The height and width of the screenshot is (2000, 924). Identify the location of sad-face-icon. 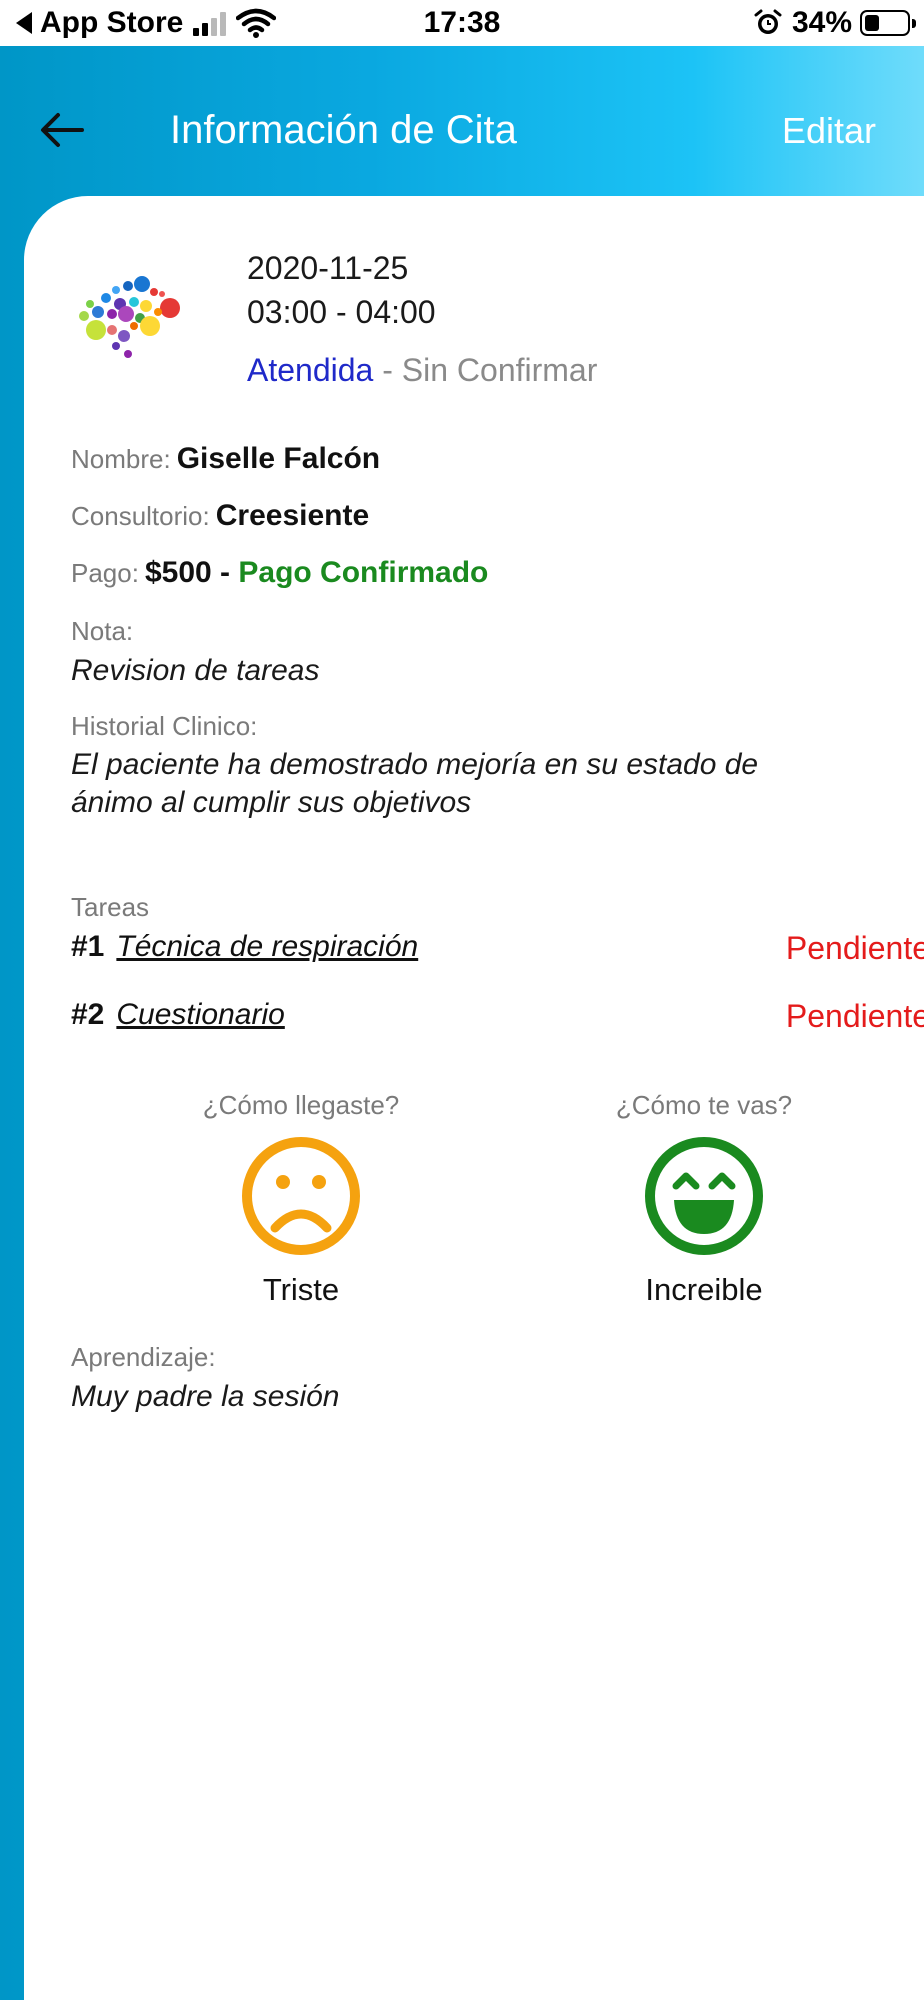
(301, 1196).